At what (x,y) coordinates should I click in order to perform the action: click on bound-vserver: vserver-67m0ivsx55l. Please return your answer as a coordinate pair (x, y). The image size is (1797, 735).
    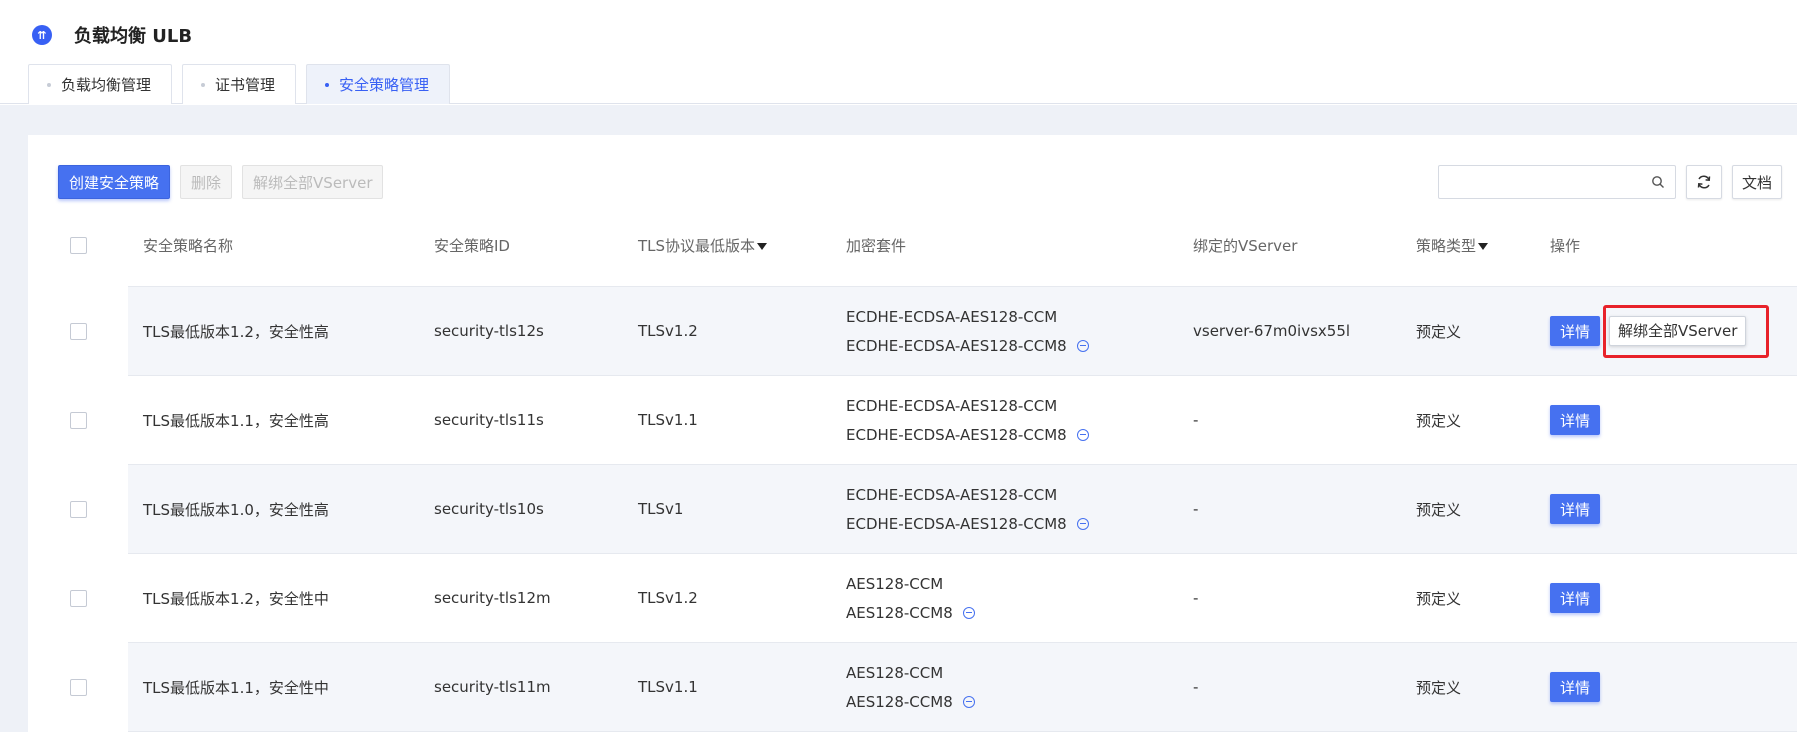
    Looking at the image, I should click on (1272, 331).